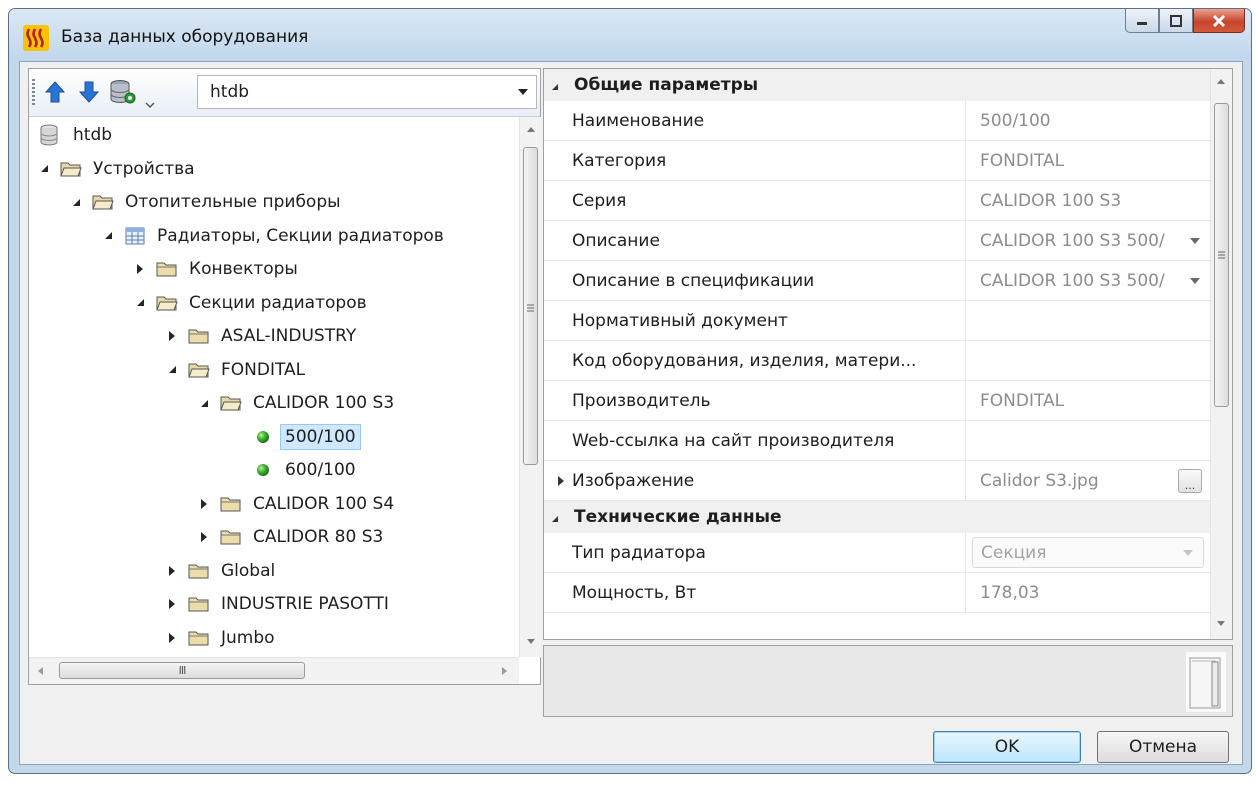  I want to click on expand-triangle-icon, so click(561, 480).